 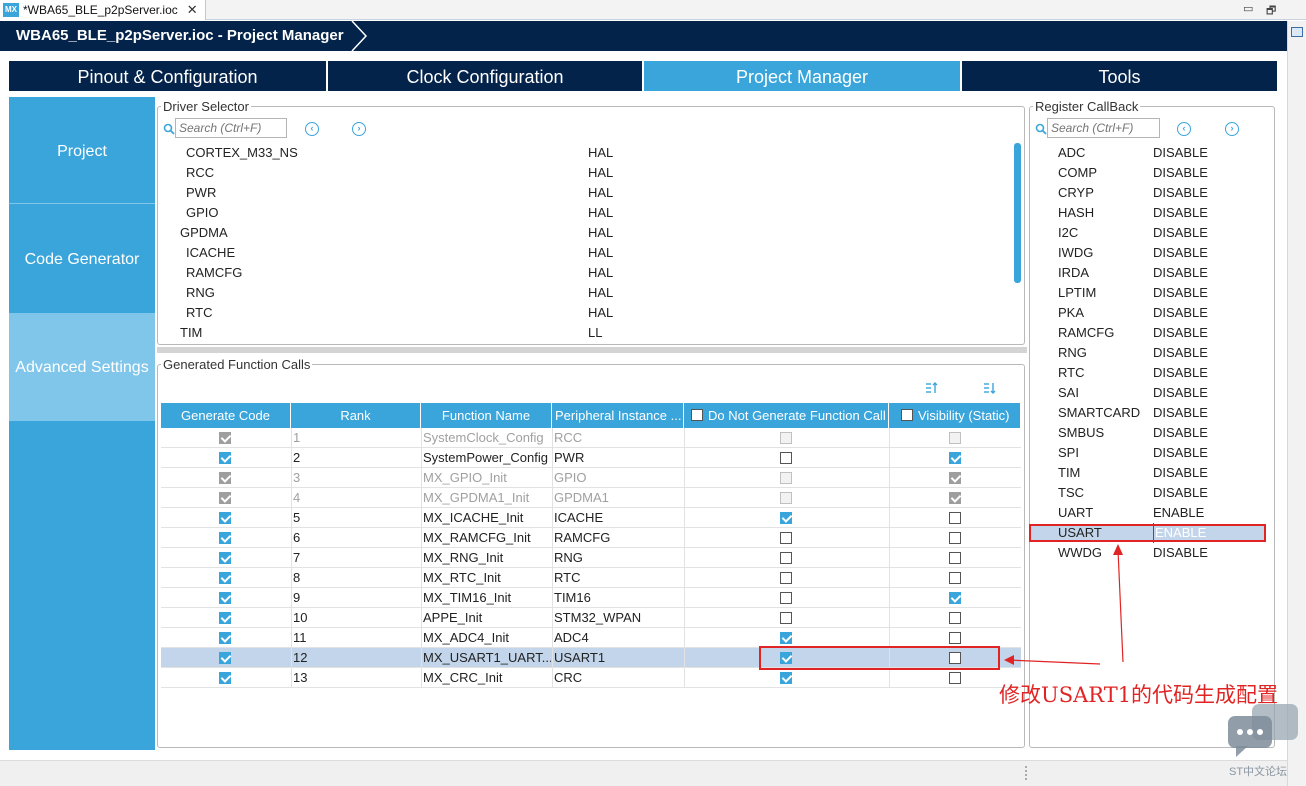 I want to click on close-tab-icon: ✕, so click(x=192, y=10).